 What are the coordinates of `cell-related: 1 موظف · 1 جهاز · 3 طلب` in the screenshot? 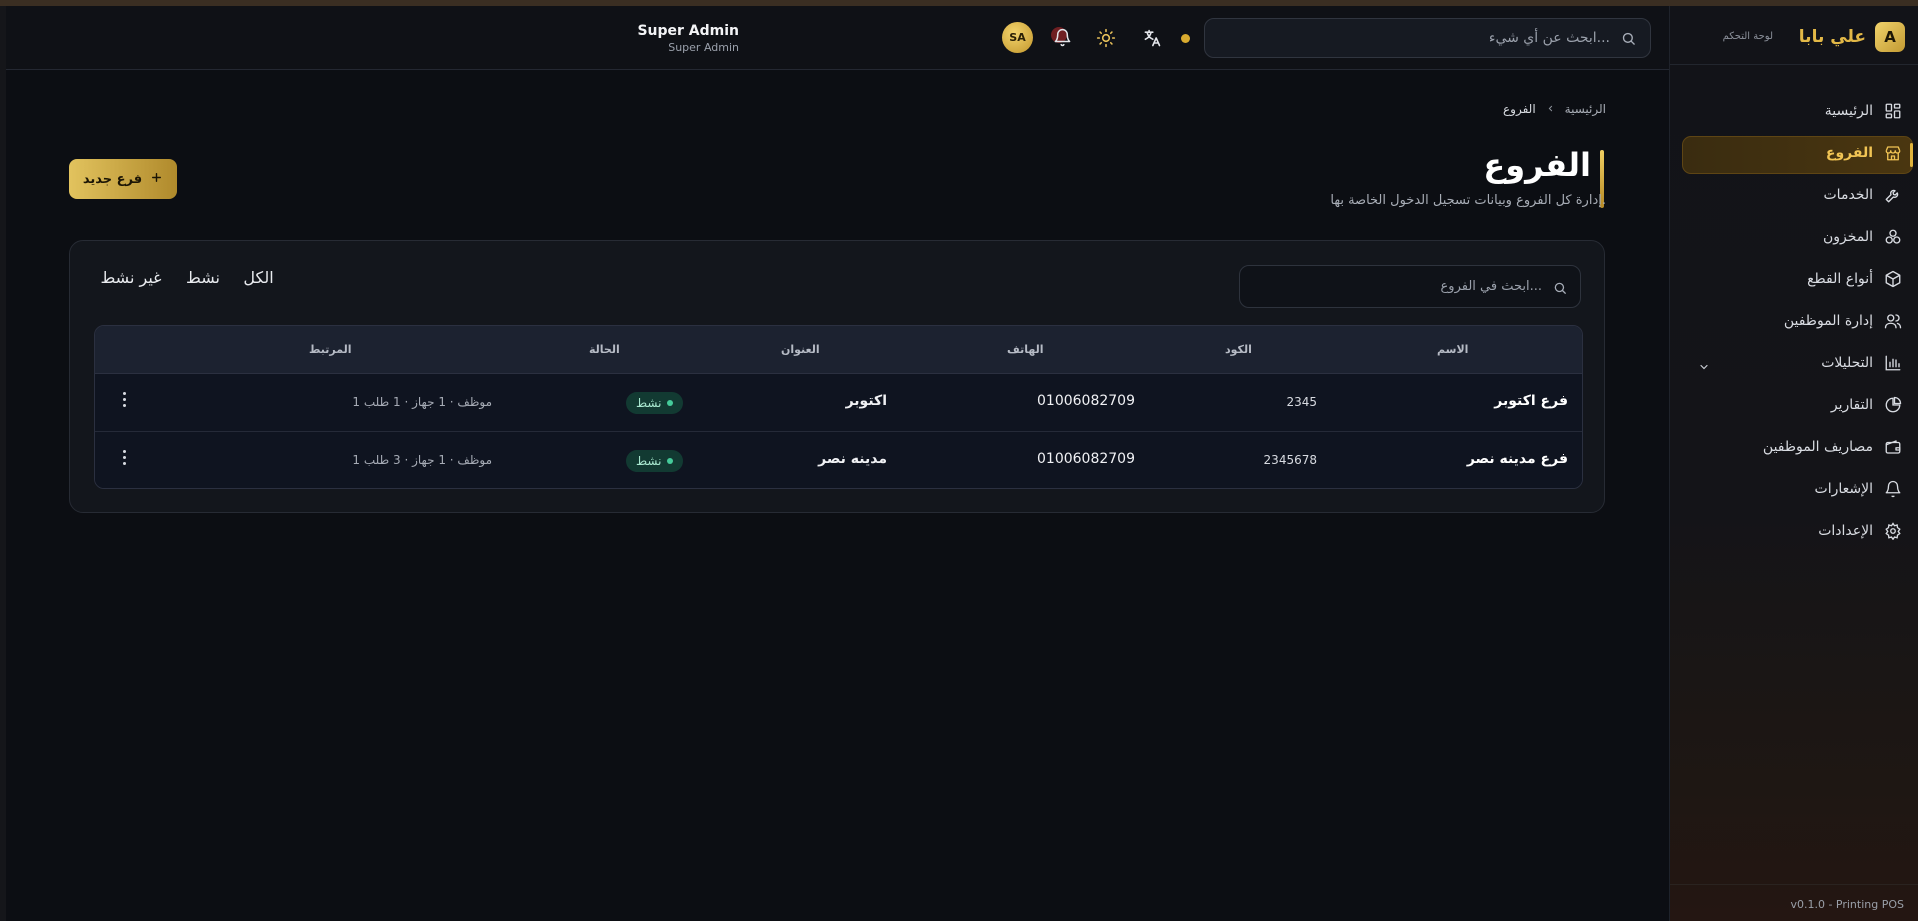 It's located at (422, 460).